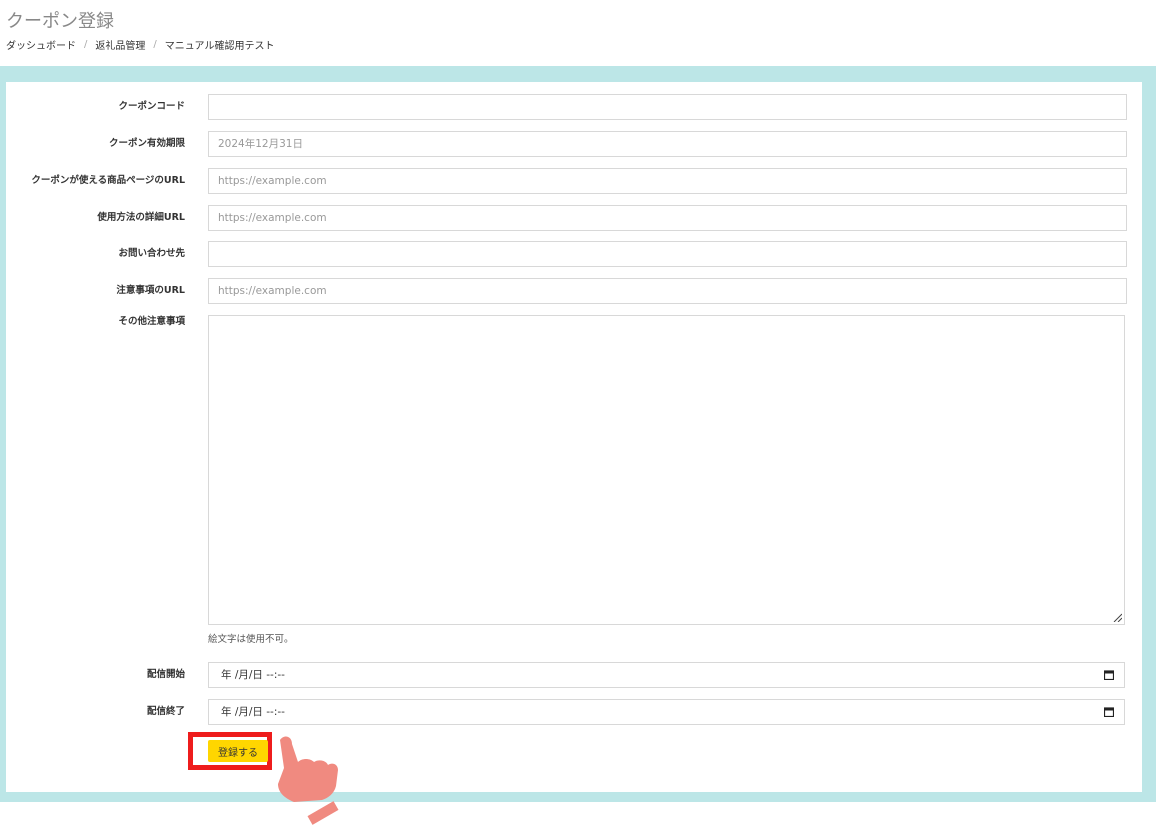 This screenshot has height=834, width=1156. What do you see at coordinates (219, 46) in the screenshot?
I see `breadcrumb-current: マニュアル確認用テスト` at bounding box center [219, 46].